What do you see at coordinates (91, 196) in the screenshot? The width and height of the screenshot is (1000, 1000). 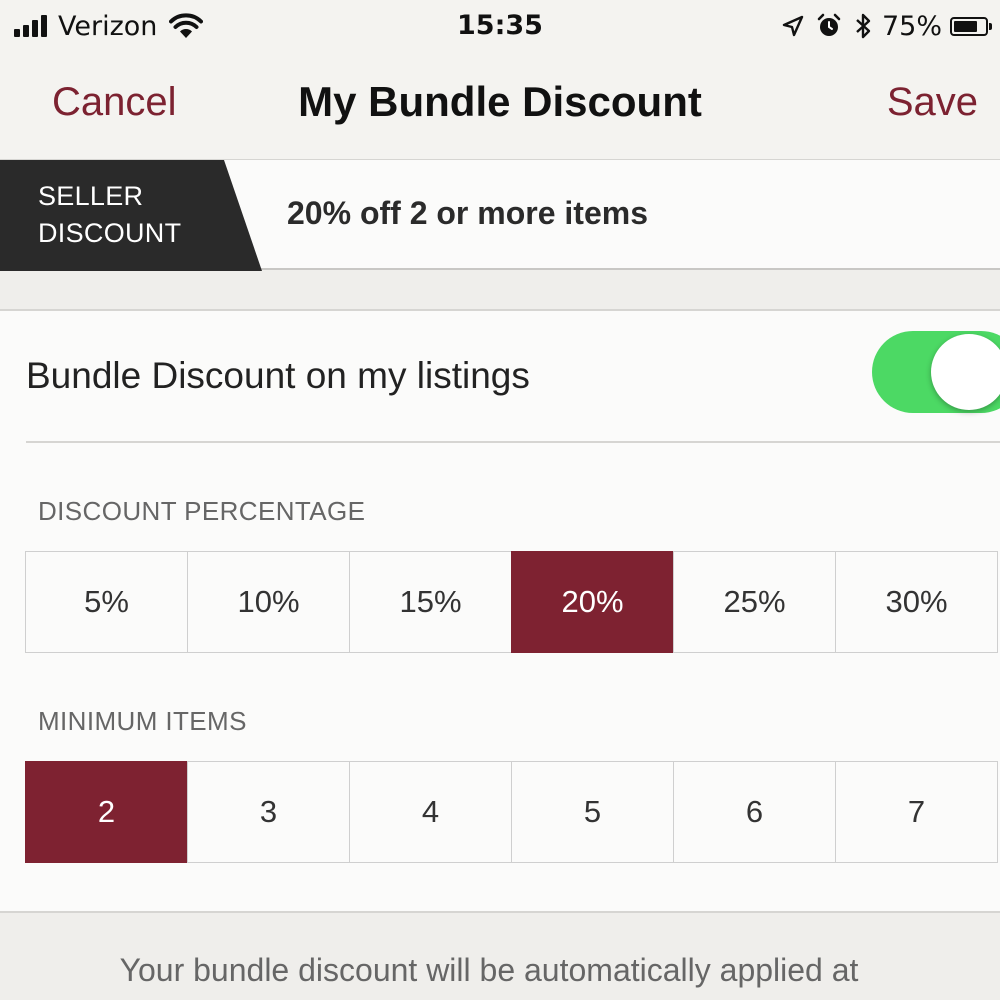 I see `badge-line-1: SELLER` at bounding box center [91, 196].